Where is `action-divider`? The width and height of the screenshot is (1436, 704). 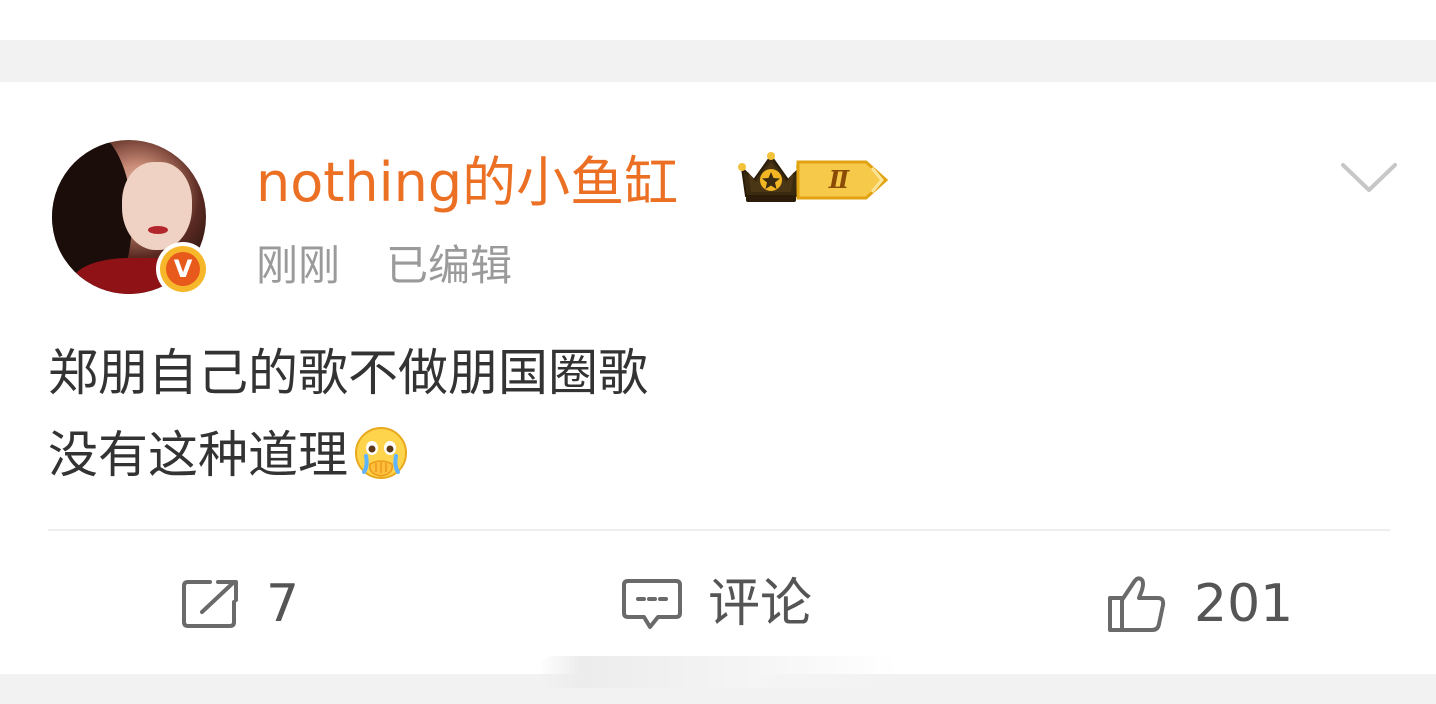 action-divider is located at coordinates (719, 530).